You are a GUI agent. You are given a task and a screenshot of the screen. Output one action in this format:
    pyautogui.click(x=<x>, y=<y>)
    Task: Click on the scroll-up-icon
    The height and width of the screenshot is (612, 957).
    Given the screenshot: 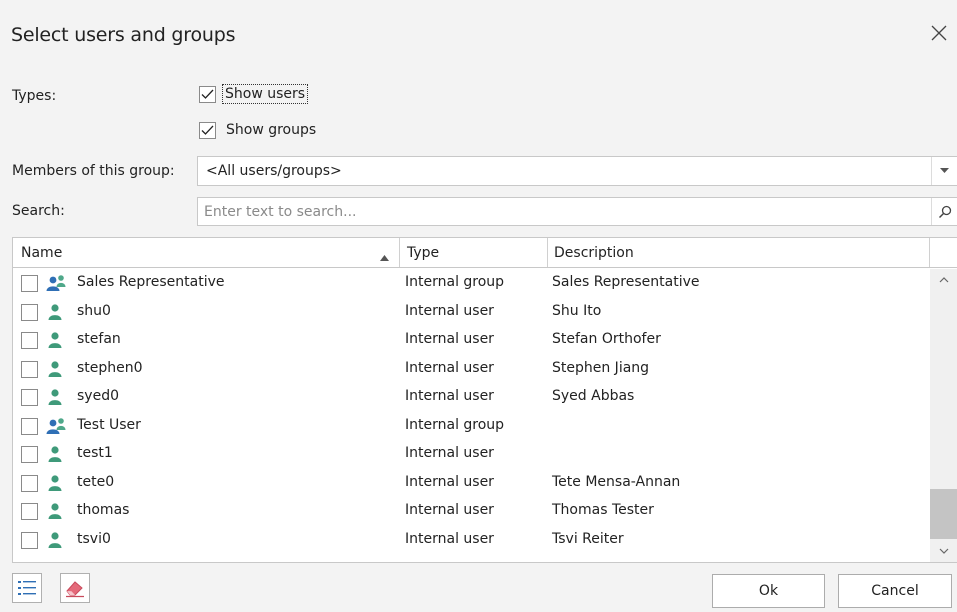 What is the action you would take?
    pyautogui.click(x=943, y=280)
    